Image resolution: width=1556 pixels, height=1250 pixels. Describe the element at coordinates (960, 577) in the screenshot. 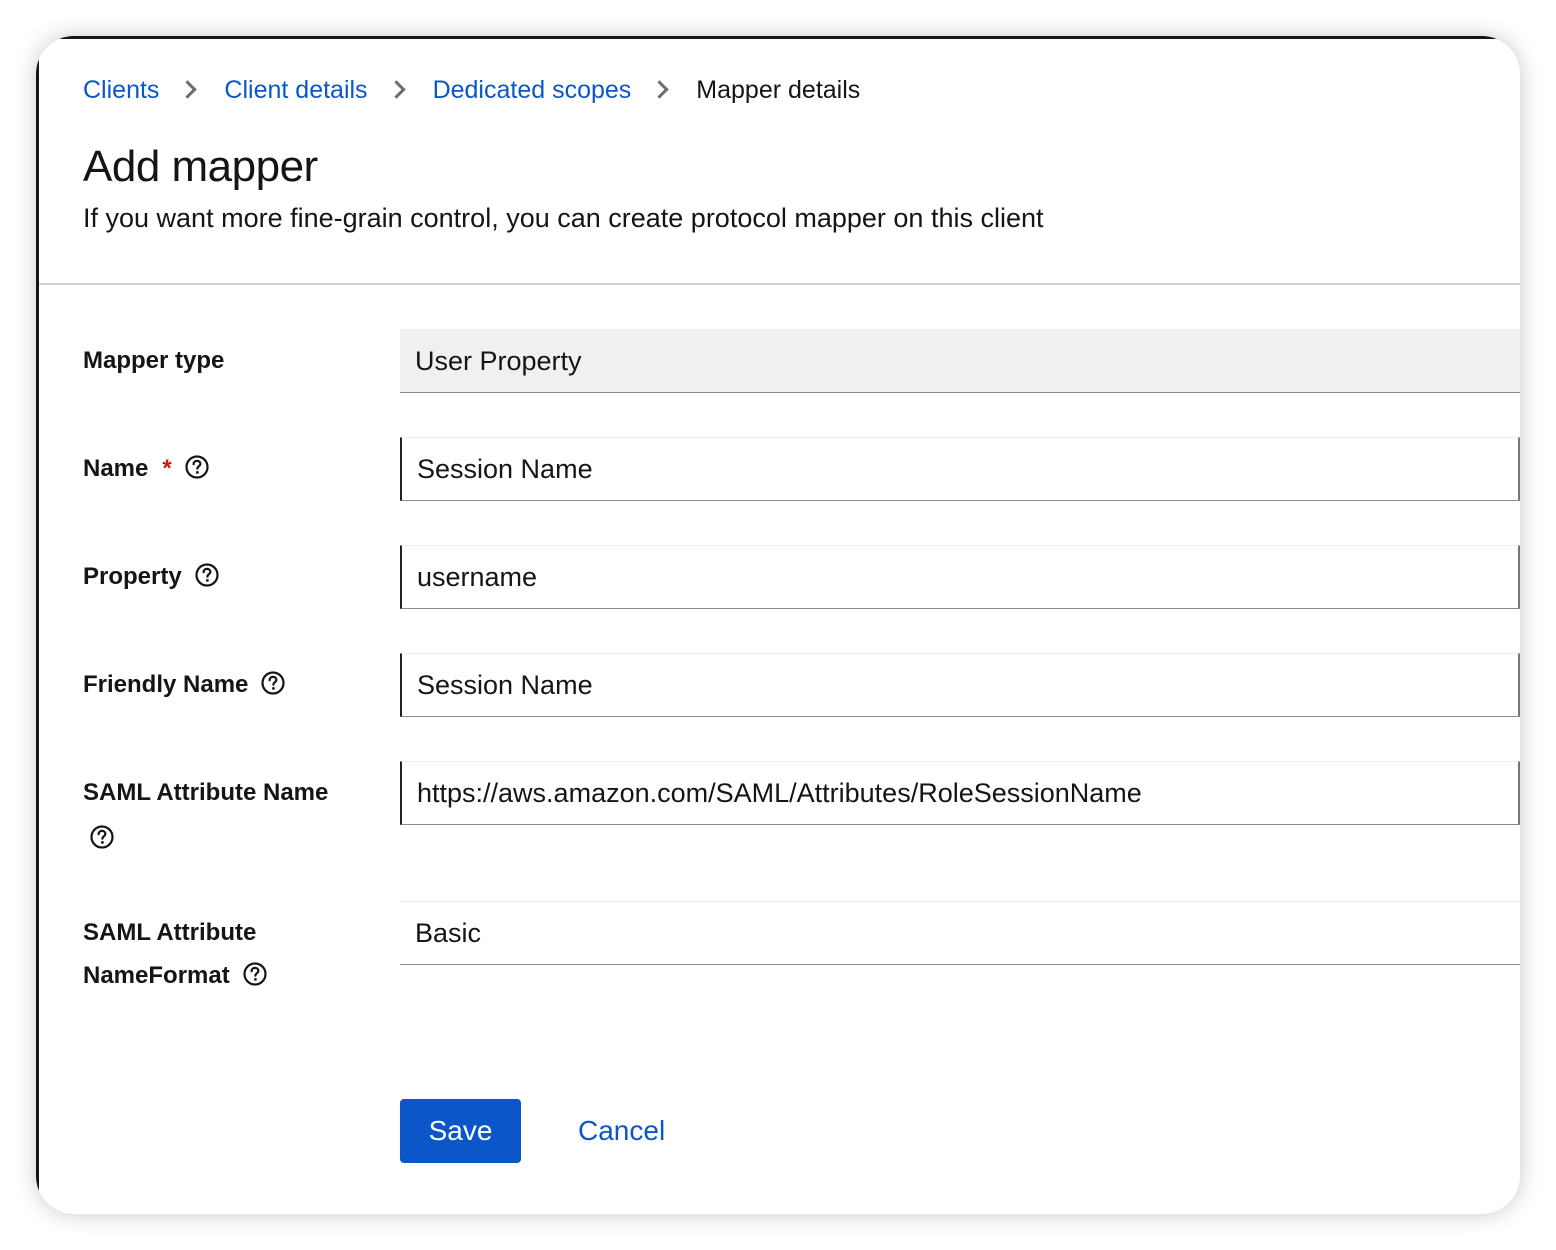

I see `property-input` at that location.